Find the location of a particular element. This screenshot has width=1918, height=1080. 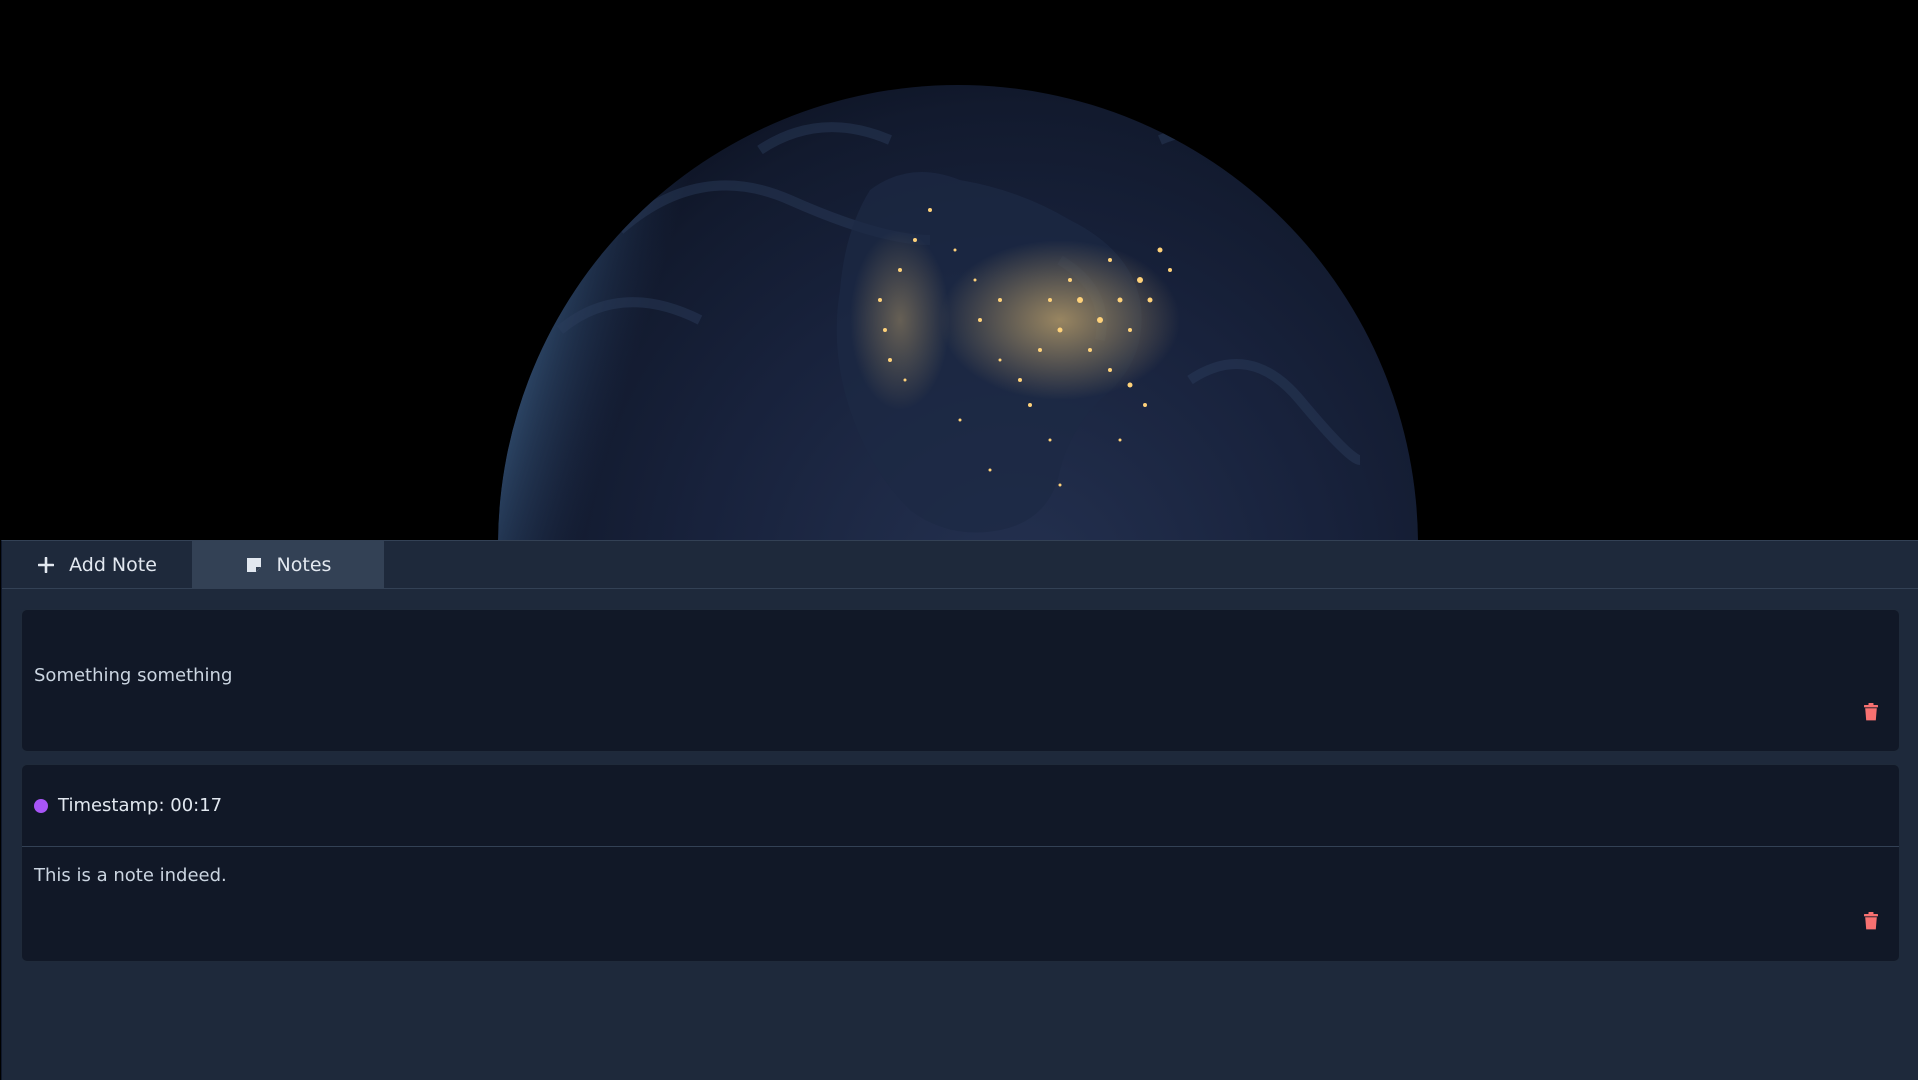

note-text: Something something is located at coordinates (133, 675).